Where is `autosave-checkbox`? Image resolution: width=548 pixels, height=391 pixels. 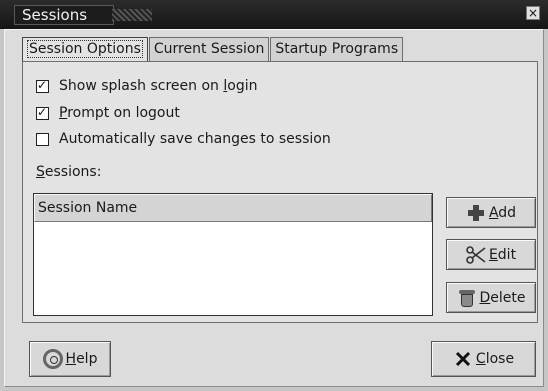 autosave-checkbox is located at coordinates (42, 139).